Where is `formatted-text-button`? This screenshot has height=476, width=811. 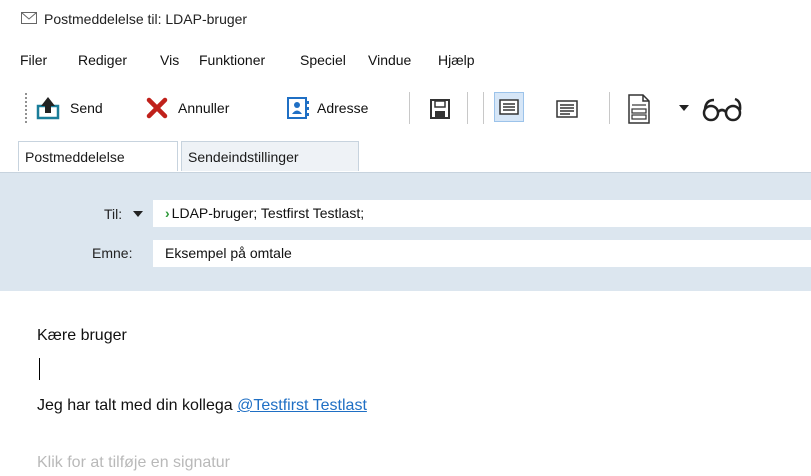
formatted-text-button is located at coordinates (567, 109).